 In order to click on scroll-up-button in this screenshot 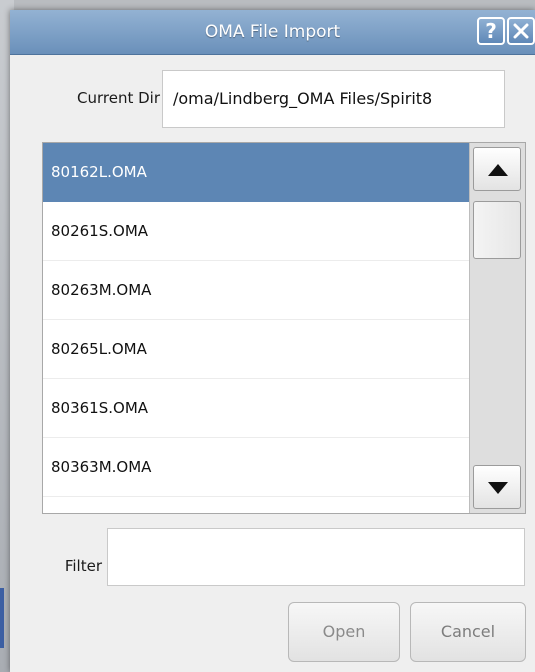, I will do `click(497, 169)`.